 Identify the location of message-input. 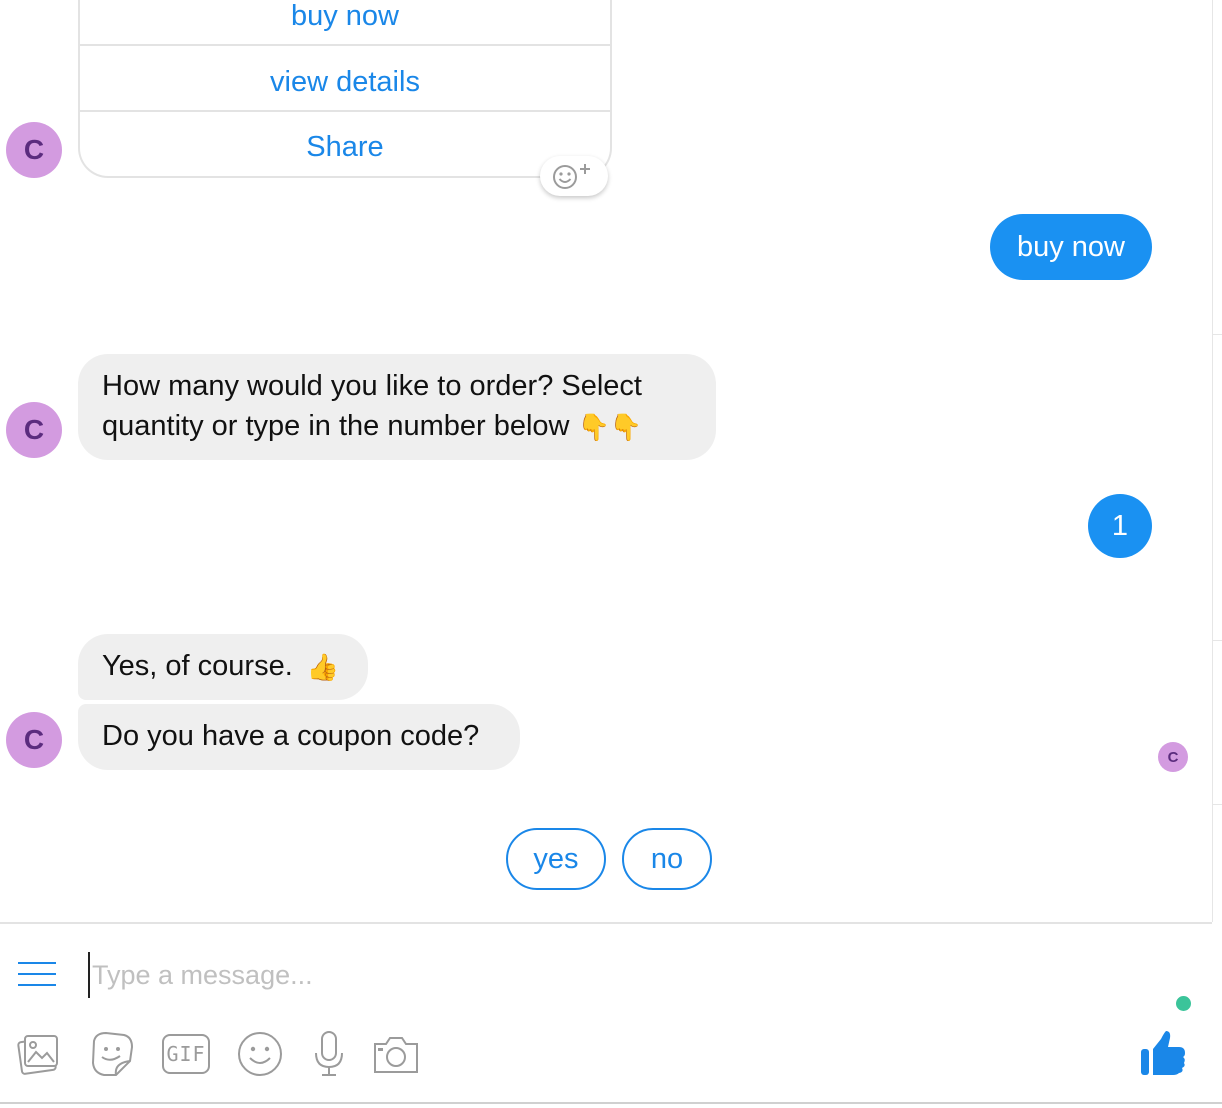
(590, 975).